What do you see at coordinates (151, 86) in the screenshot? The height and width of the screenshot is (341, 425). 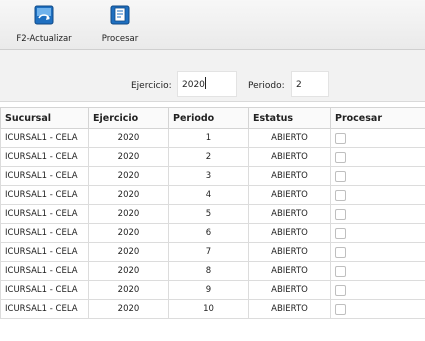 I see `ejercicio-label: Ejercicio:` at bounding box center [151, 86].